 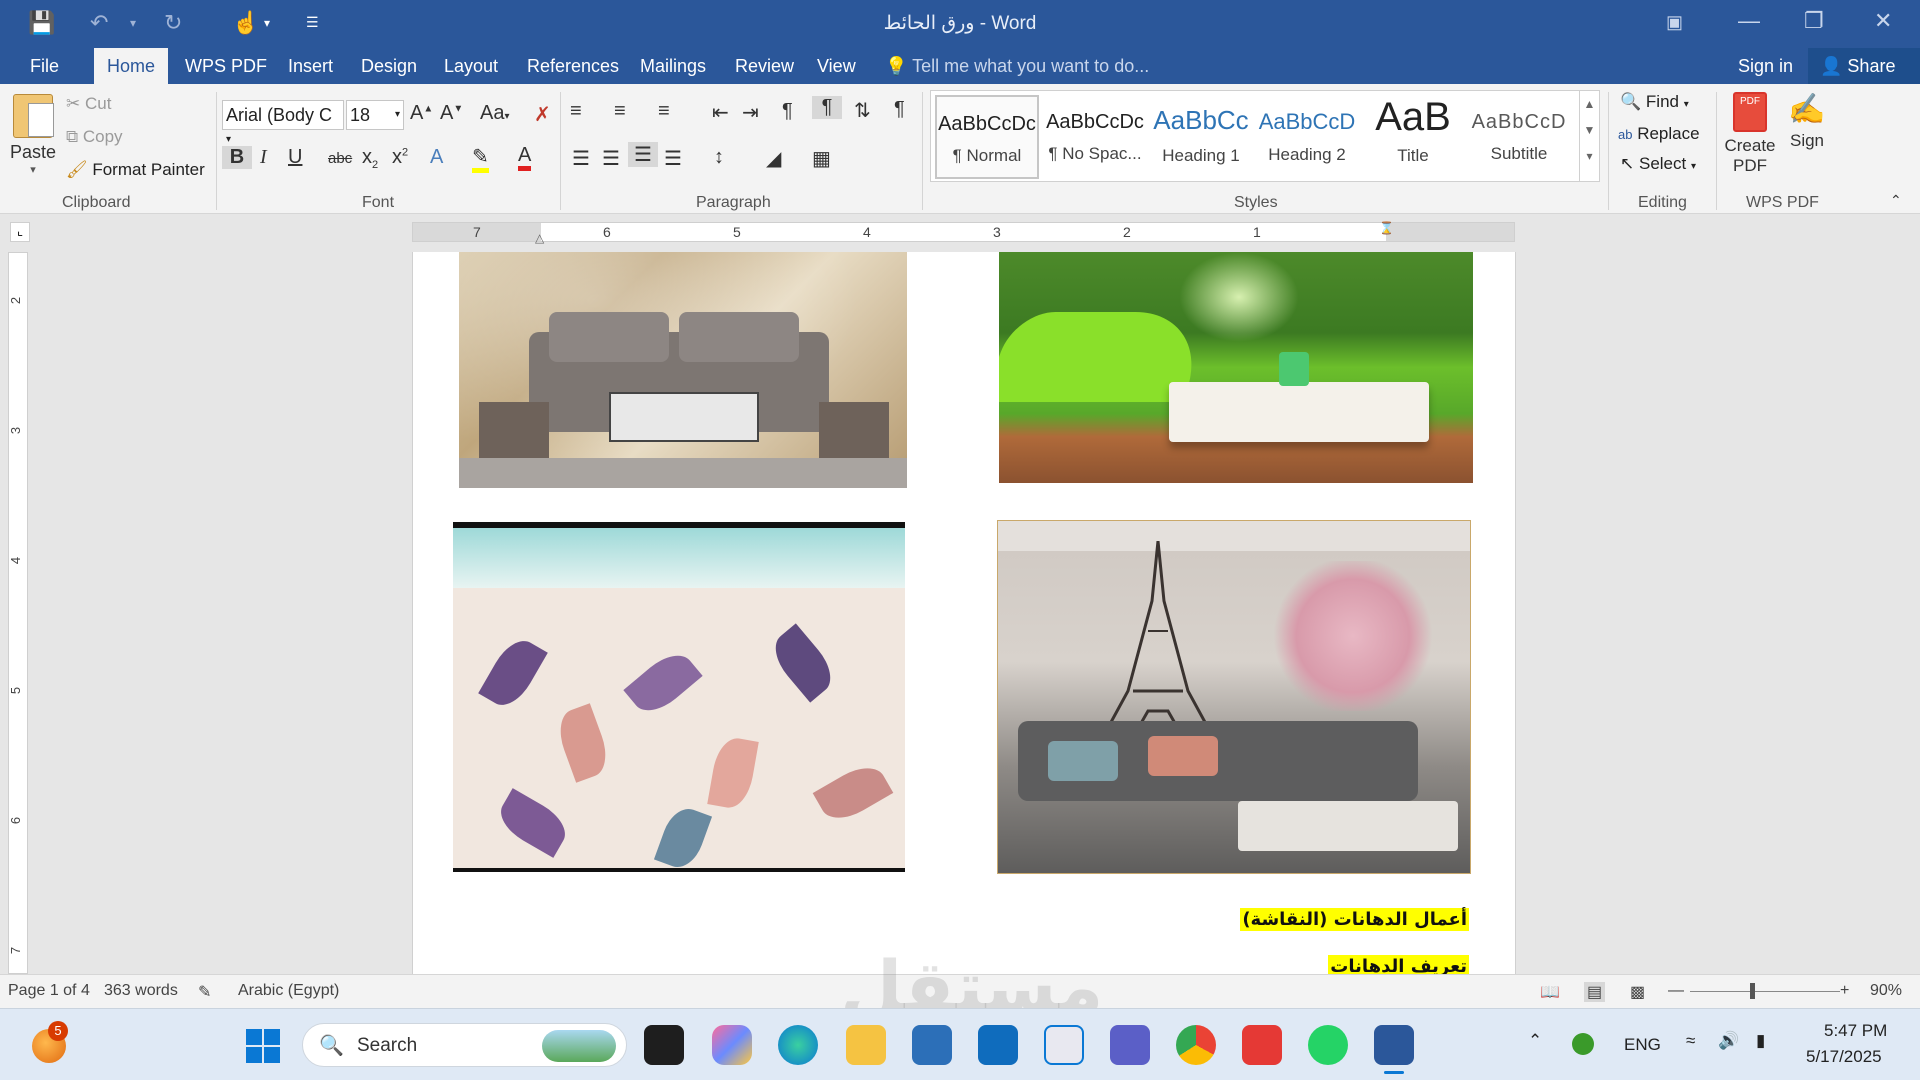 What do you see at coordinates (340, 158) in the screenshot?
I see `strikethrough-button: abc` at bounding box center [340, 158].